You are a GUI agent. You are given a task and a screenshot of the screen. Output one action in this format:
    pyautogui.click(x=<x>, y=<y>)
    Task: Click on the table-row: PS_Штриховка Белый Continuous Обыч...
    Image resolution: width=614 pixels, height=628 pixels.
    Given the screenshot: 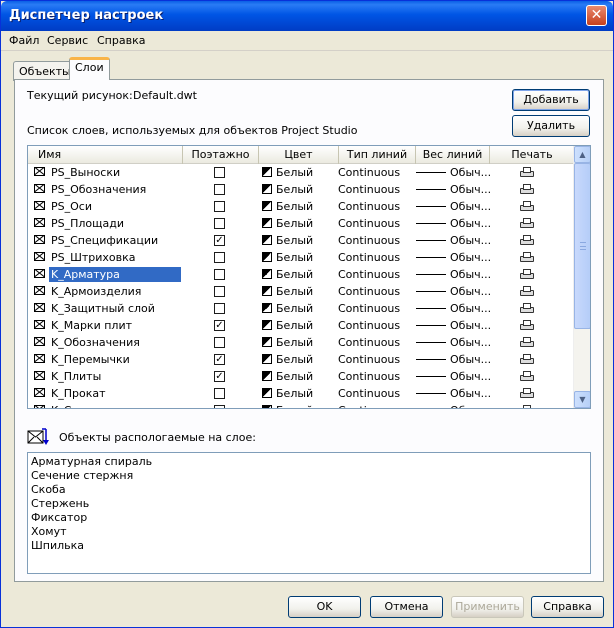 What is the action you would take?
    pyautogui.click(x=301, y=257)
    